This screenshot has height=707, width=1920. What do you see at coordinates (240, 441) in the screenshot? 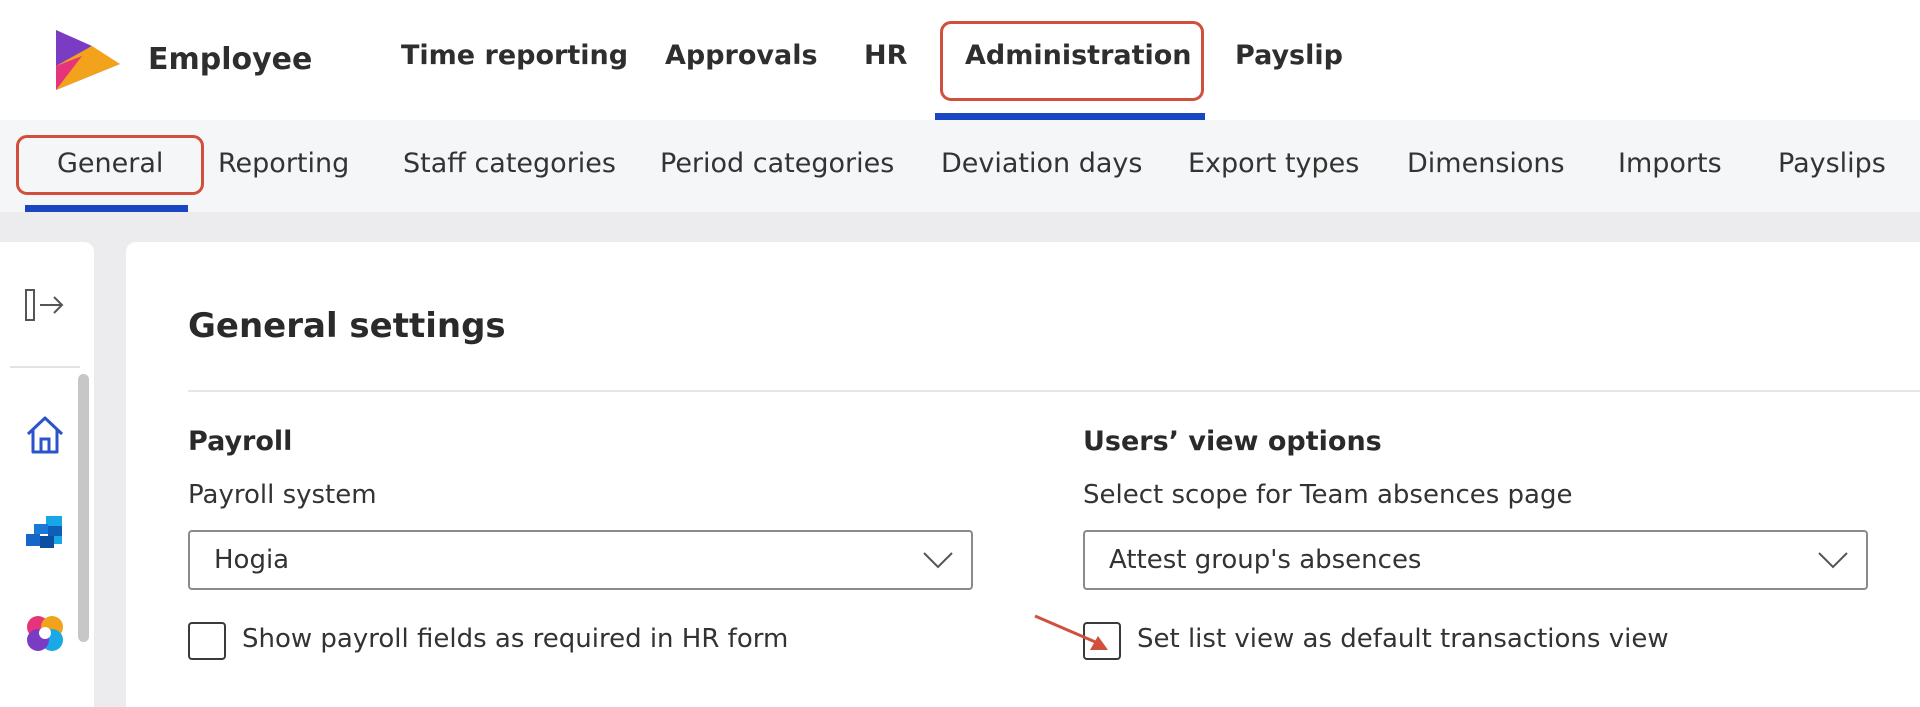
I see `payroll-section-title: Payroll` at bounding box center [240, 441].